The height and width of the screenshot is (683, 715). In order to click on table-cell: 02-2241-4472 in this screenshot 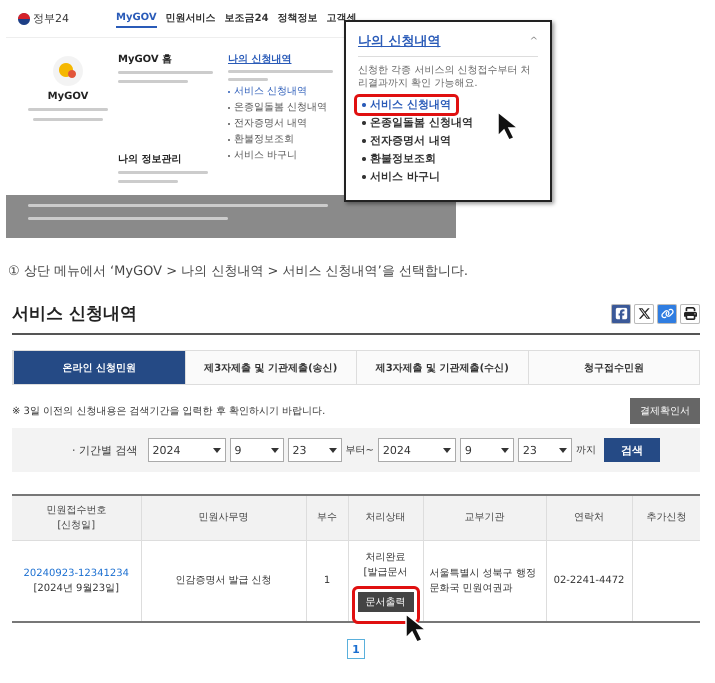, I will do `click(589, 581)`.